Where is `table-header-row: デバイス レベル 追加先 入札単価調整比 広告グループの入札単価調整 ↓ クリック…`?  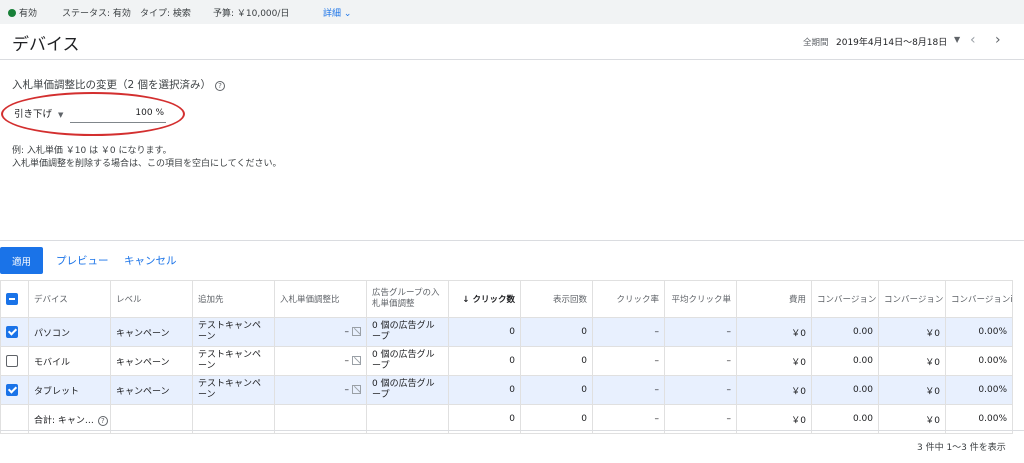 table-header-row: デバイス レベル 追加先 入札単価調整比 広告グループの入札単価調整 ↓ クリック… is located at coordinates (506, 299).